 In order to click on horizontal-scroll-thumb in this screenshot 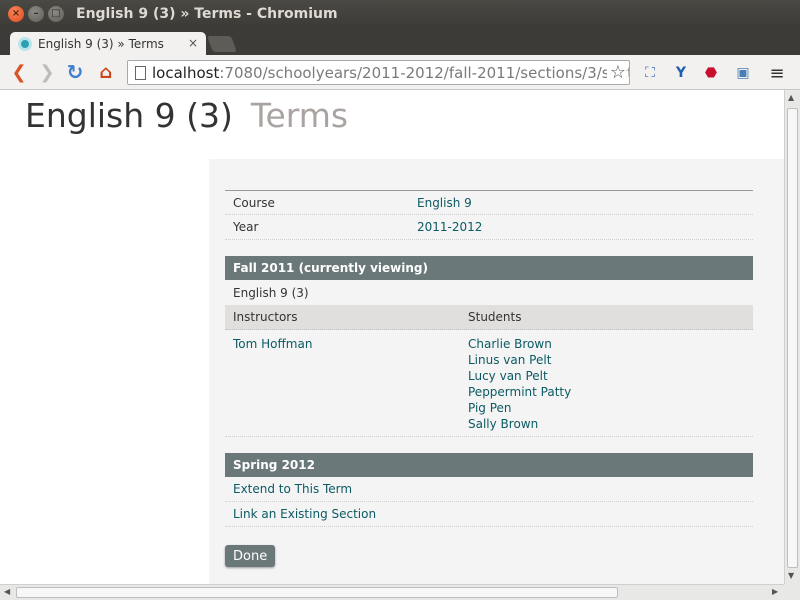, I will do `click(317, 592)`.